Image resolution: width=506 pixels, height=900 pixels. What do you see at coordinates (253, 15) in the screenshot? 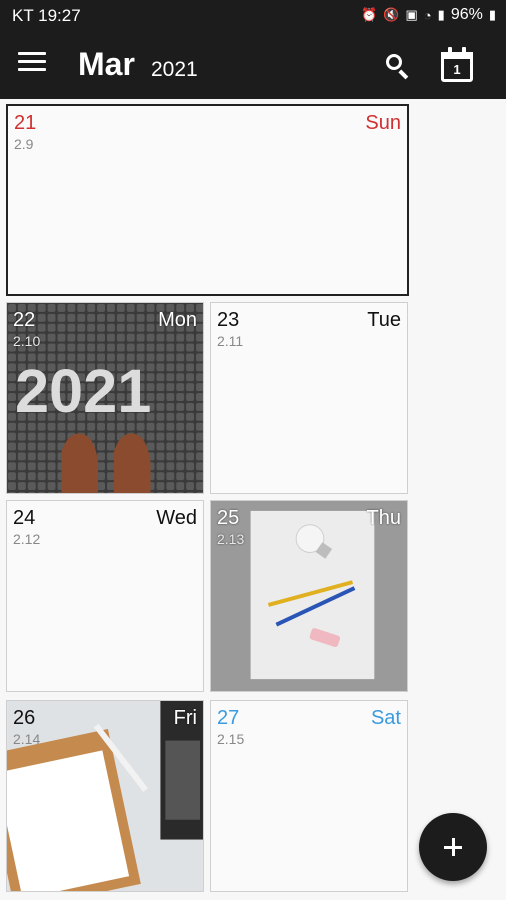
I see `status-bar: KT 19:27 ⏰ 🔇 ▣ ◔ ▮ 96% ▮` at bounding box center [253, 15].